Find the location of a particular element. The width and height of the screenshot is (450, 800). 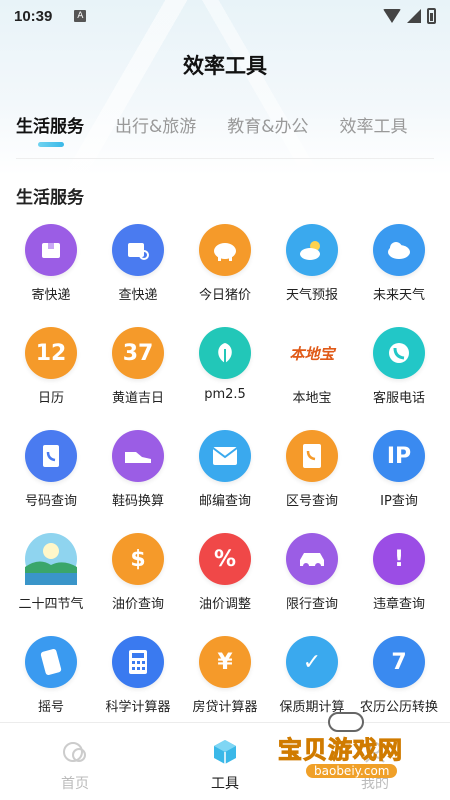

home-circles-icon is located at coordinates (74, 752).